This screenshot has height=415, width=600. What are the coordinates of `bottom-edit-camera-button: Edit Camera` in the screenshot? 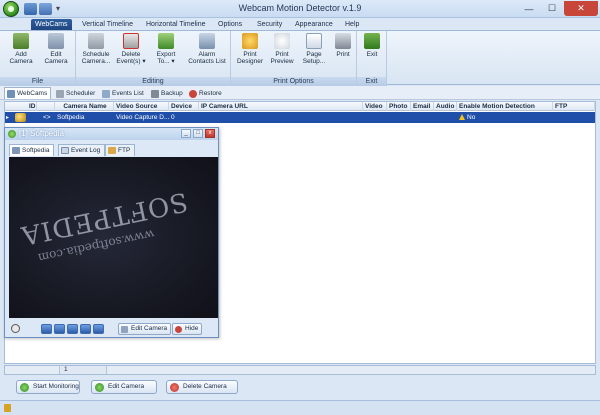 It's located at (124, 387).